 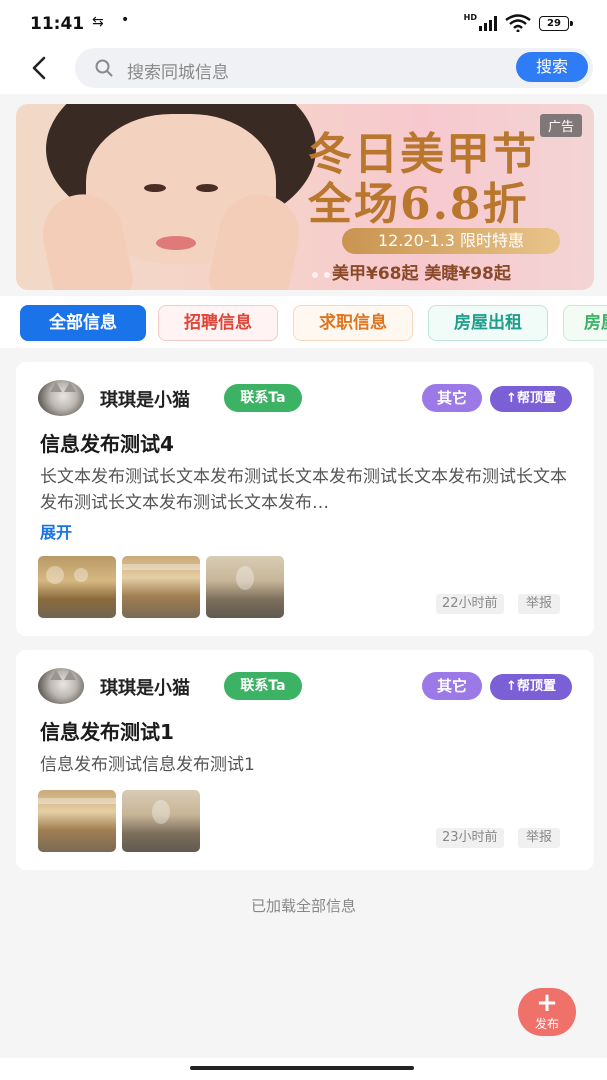 What do you see at coordinates (303, 906) in the screenshot?
I see `all-loaded-text: 已加载全部信息` at bounding box center [303, 906].